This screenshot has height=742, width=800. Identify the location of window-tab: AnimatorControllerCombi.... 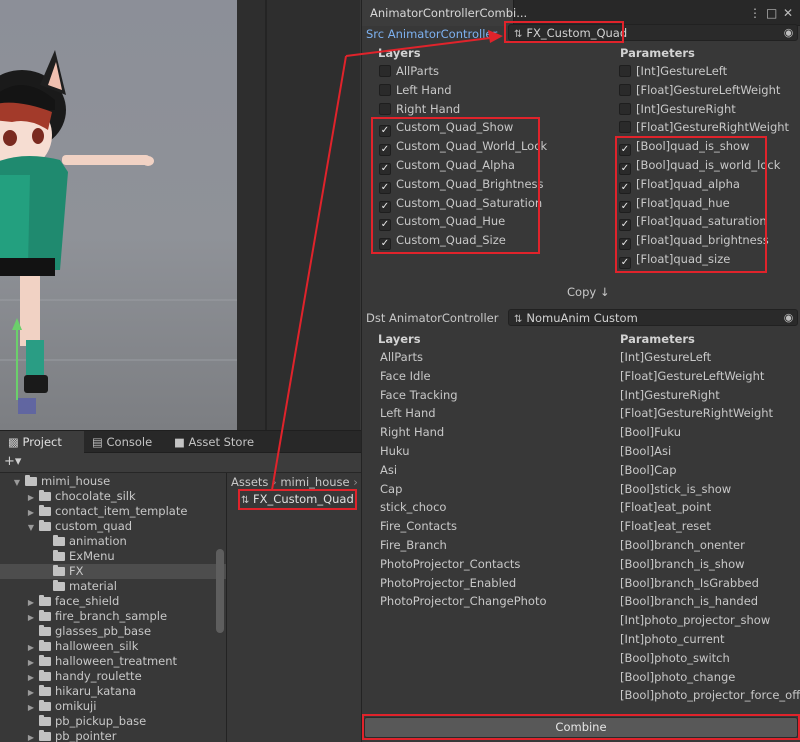
(444, 13).